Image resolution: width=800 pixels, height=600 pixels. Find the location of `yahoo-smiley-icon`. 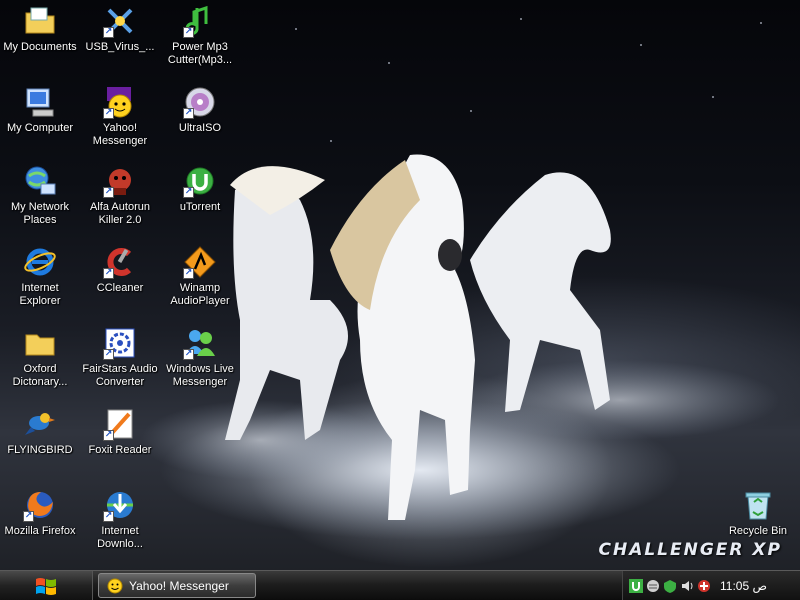

yahoo-smiley-icon is located at coordinates (115, 585).